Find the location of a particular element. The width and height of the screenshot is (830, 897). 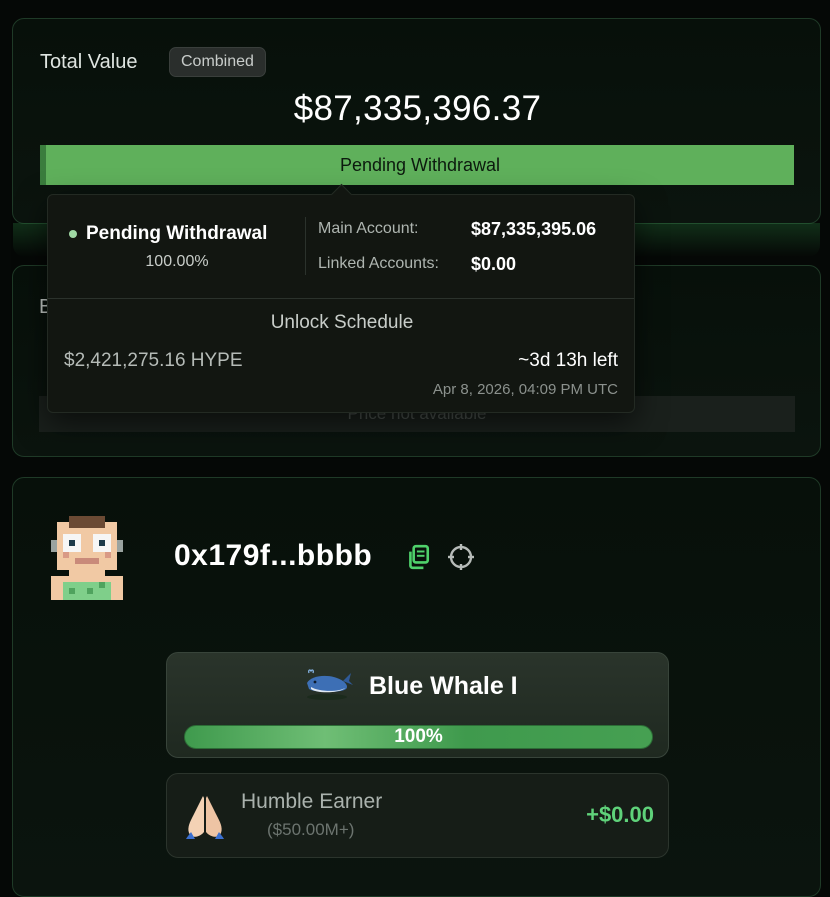

whale-icon is located at coordinates (330, 684).